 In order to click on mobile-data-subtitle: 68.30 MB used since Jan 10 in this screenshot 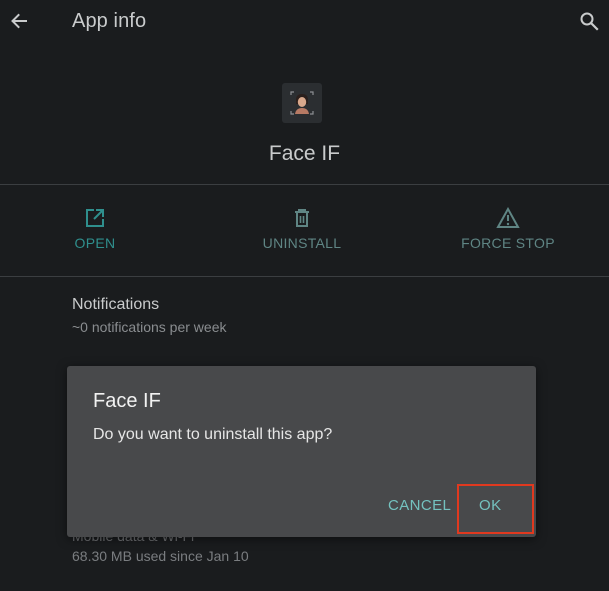, I will do `click(160, 556)`.